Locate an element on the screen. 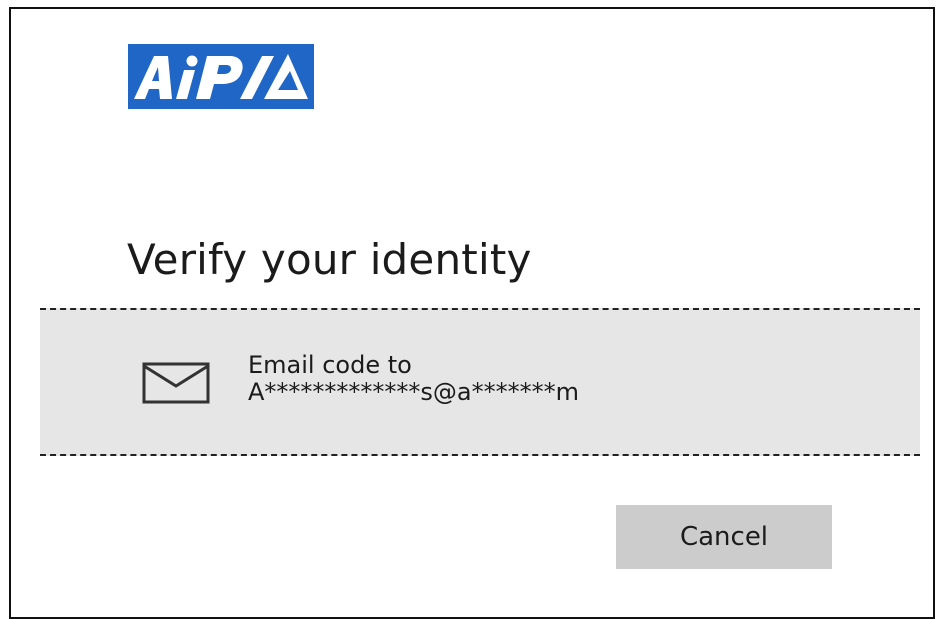 This screenshot has width=937, height=619. email-option-label: Email code to is located at coordinates (330, 365).